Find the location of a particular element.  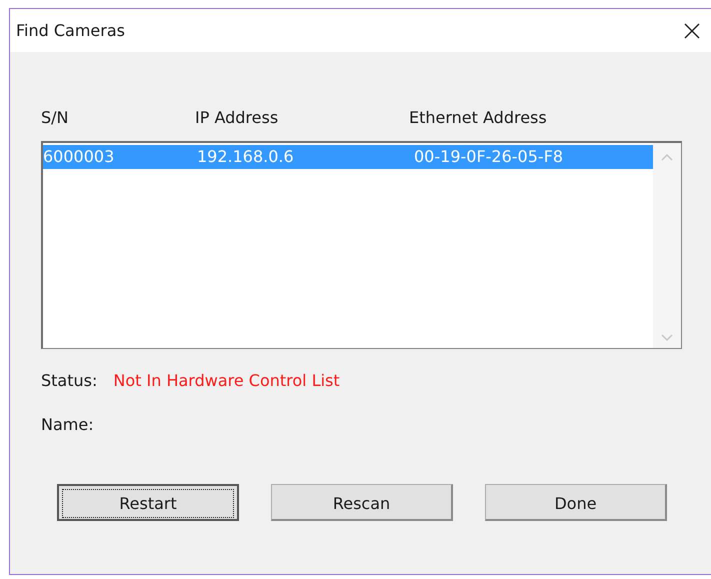

close-icon is located at coordinates (692, 30).